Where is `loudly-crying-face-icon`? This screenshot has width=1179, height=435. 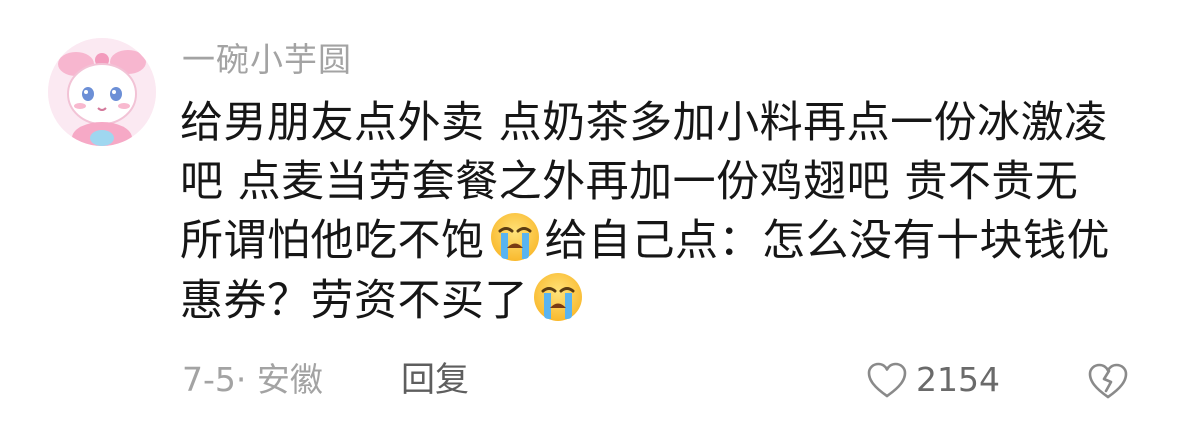 loudly-crying-face-icon is located at coordinates (515, 237).